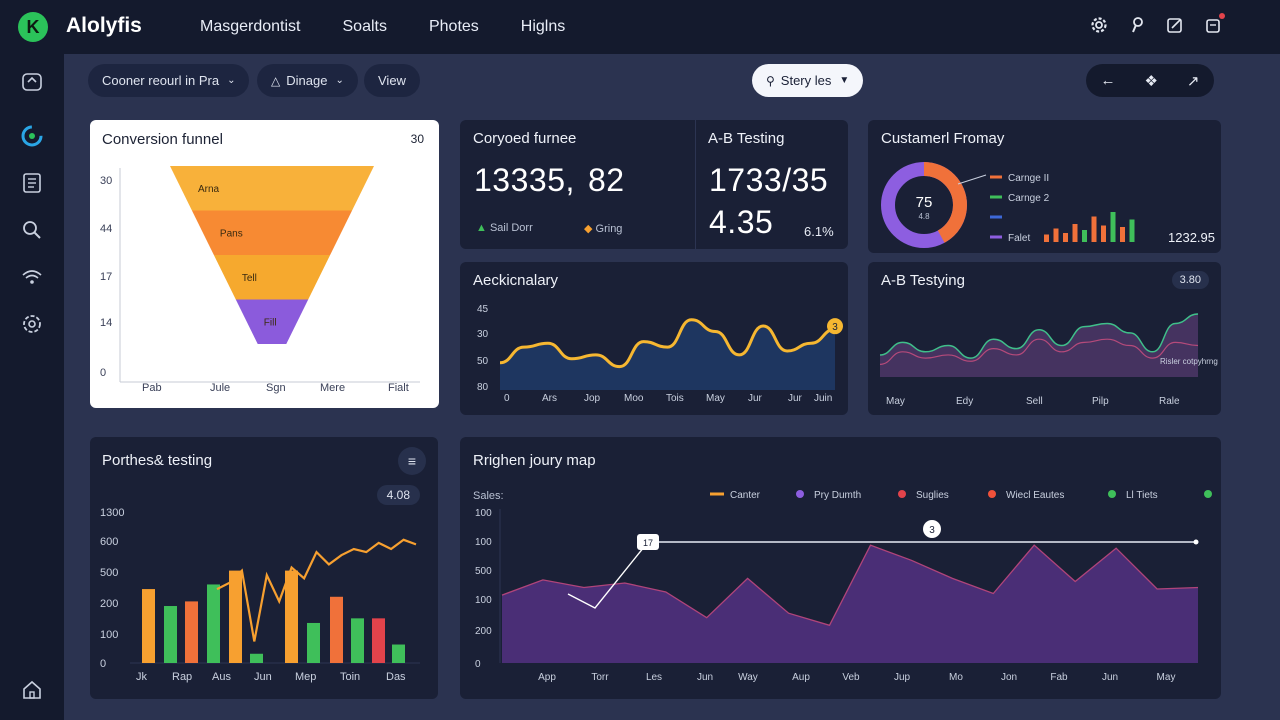 Image resolution: width=1280 pixels, height=720 pixels. Describe the element at coordinates (392, 80) in the screenshot. I see `view-button: View` at that location.